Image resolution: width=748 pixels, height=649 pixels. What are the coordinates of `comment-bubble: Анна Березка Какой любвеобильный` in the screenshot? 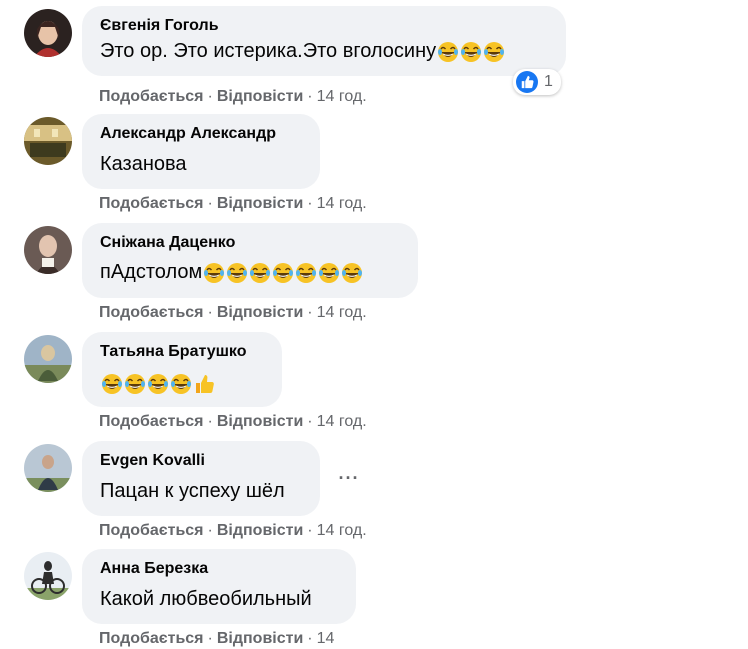 It's located at (219, 586).